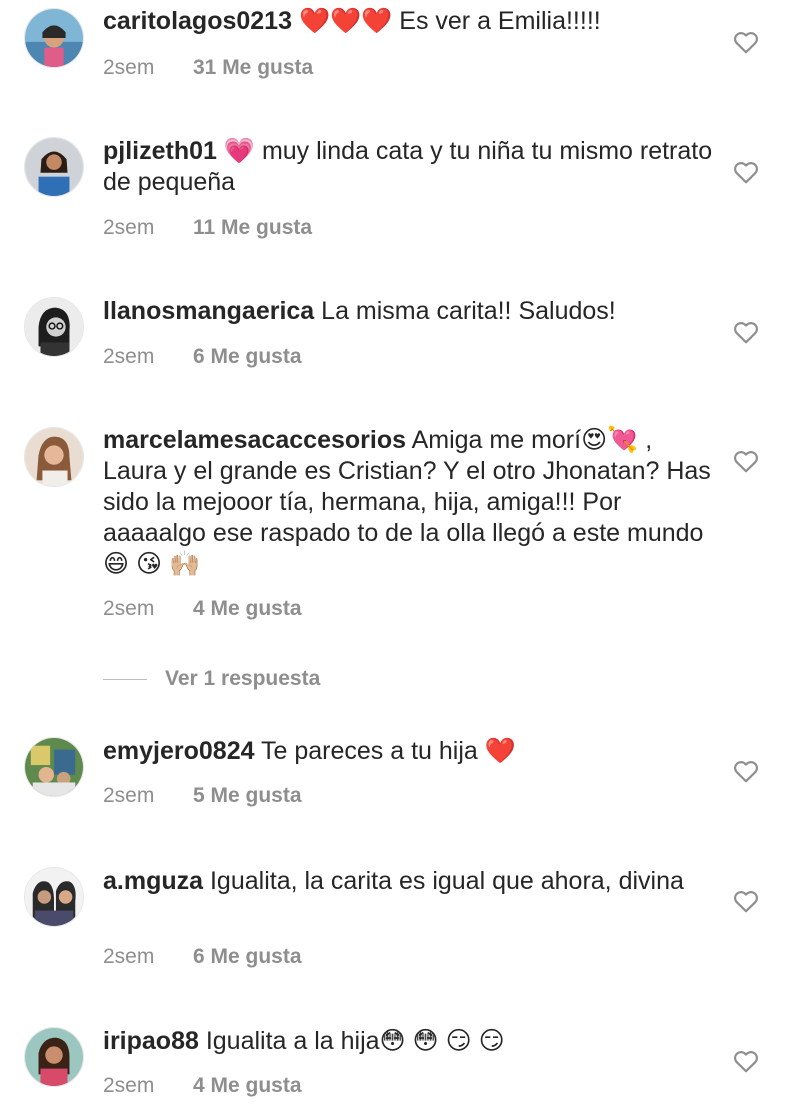 This screenshot has width=800, height=1117. I want to click on comment-username: a.mguza, so click(153, 881).